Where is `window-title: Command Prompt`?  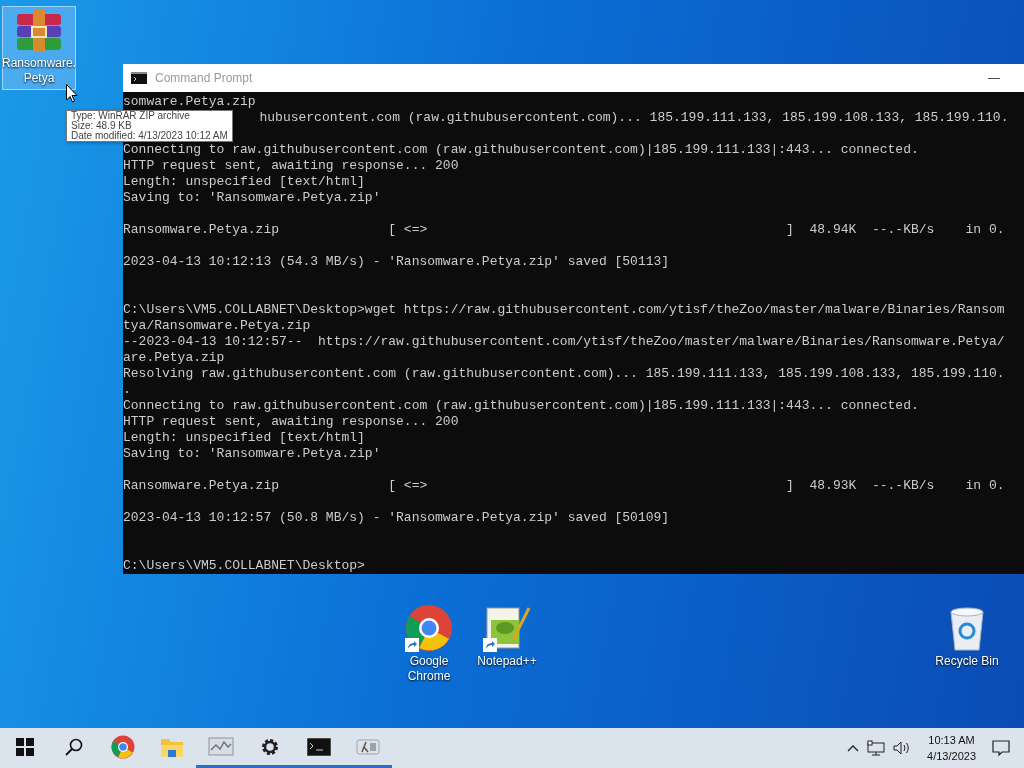
window-title: Command Prompt is located at coordinates (204, 78).